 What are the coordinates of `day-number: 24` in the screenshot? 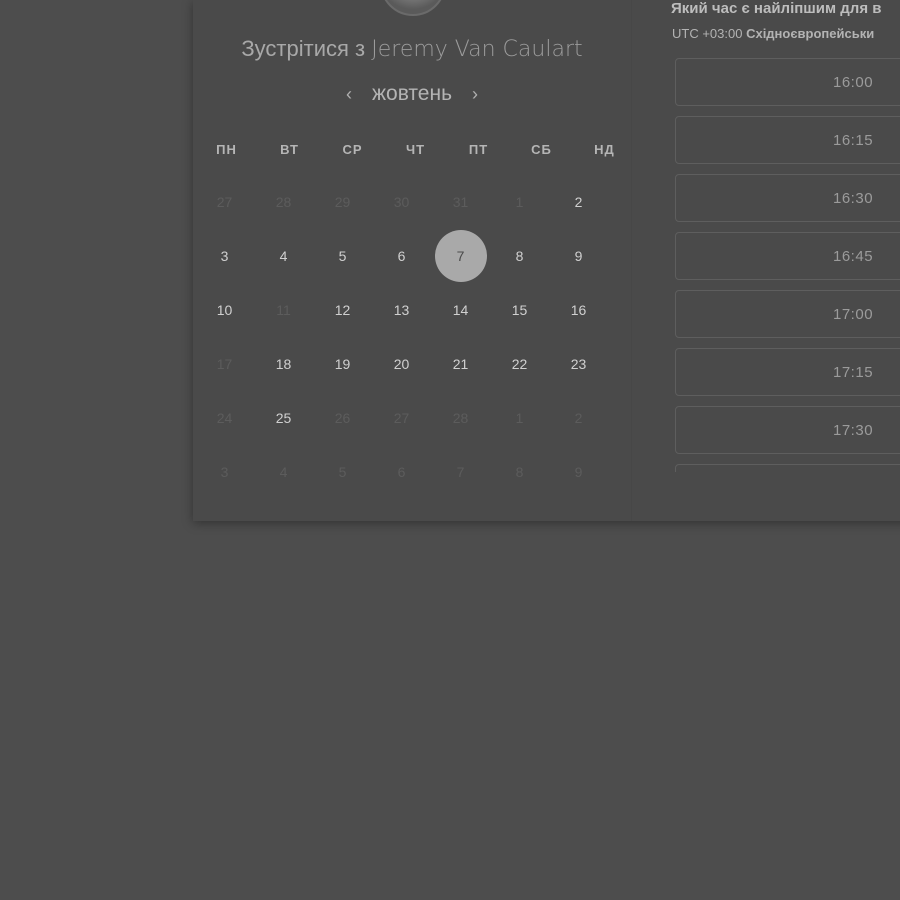 It's located at (224, 418).